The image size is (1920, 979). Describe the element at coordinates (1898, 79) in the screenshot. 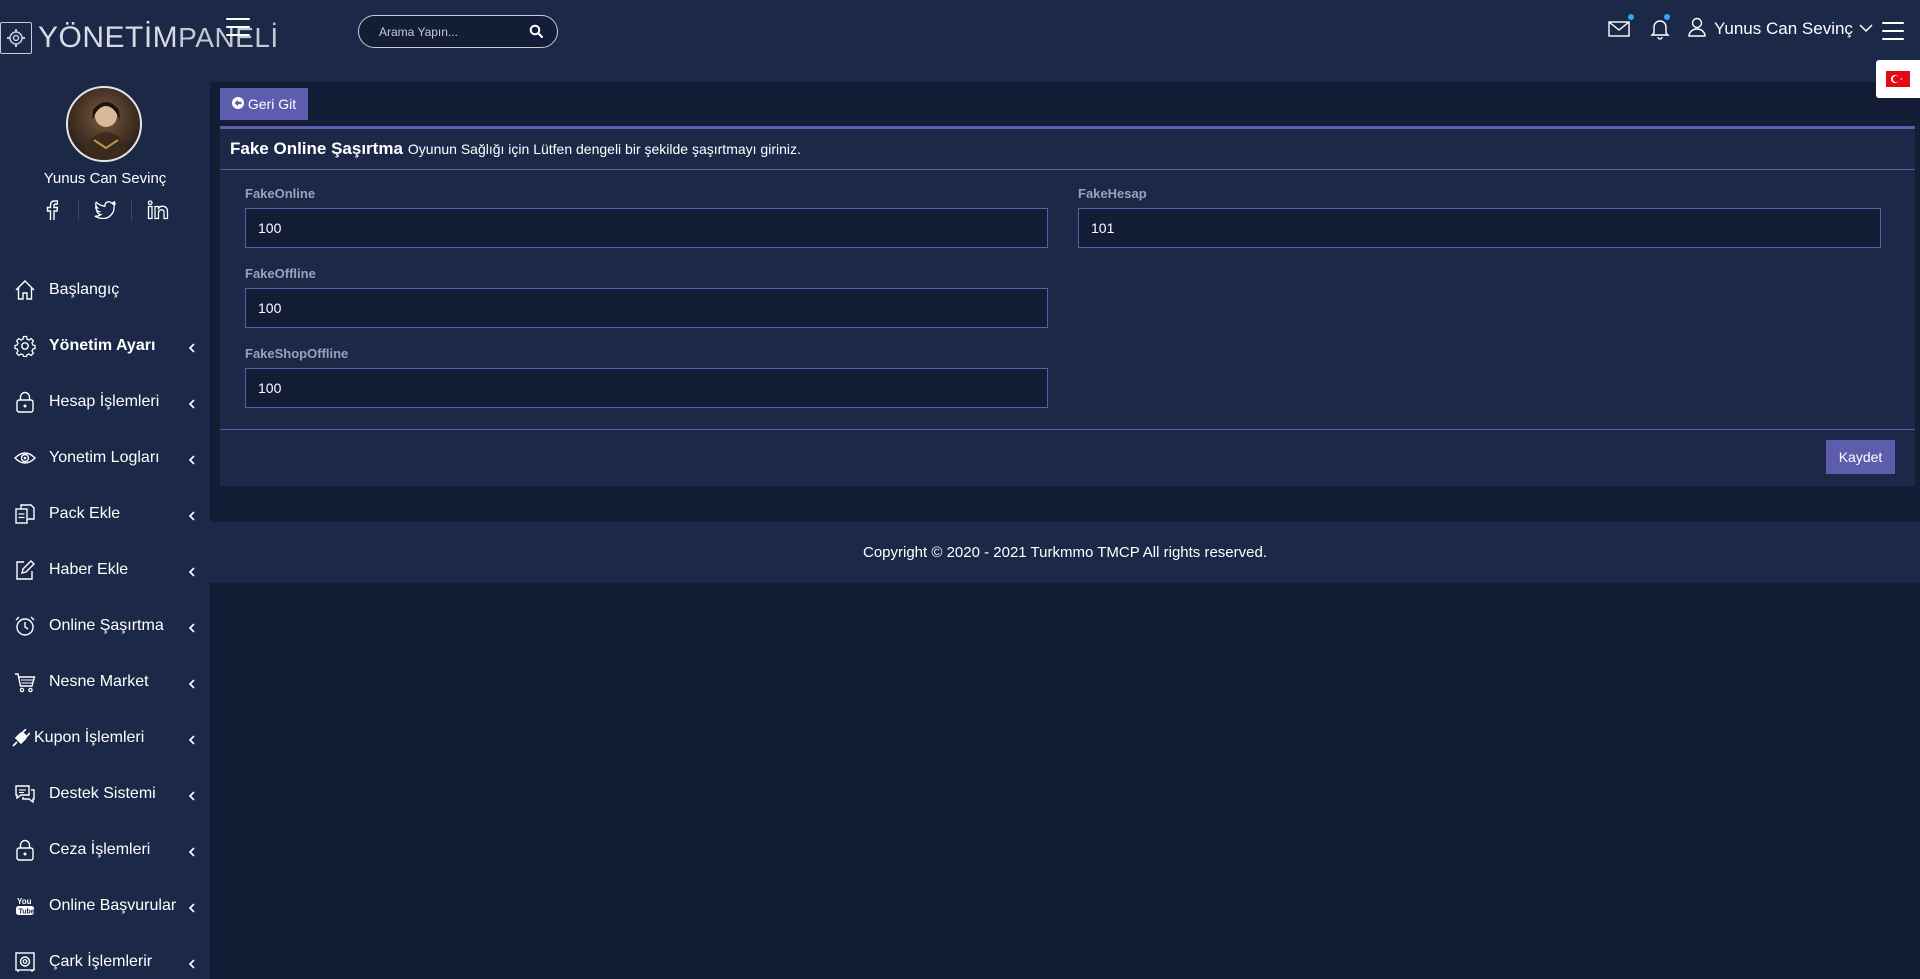

I see `language-flag-icon` at that location.